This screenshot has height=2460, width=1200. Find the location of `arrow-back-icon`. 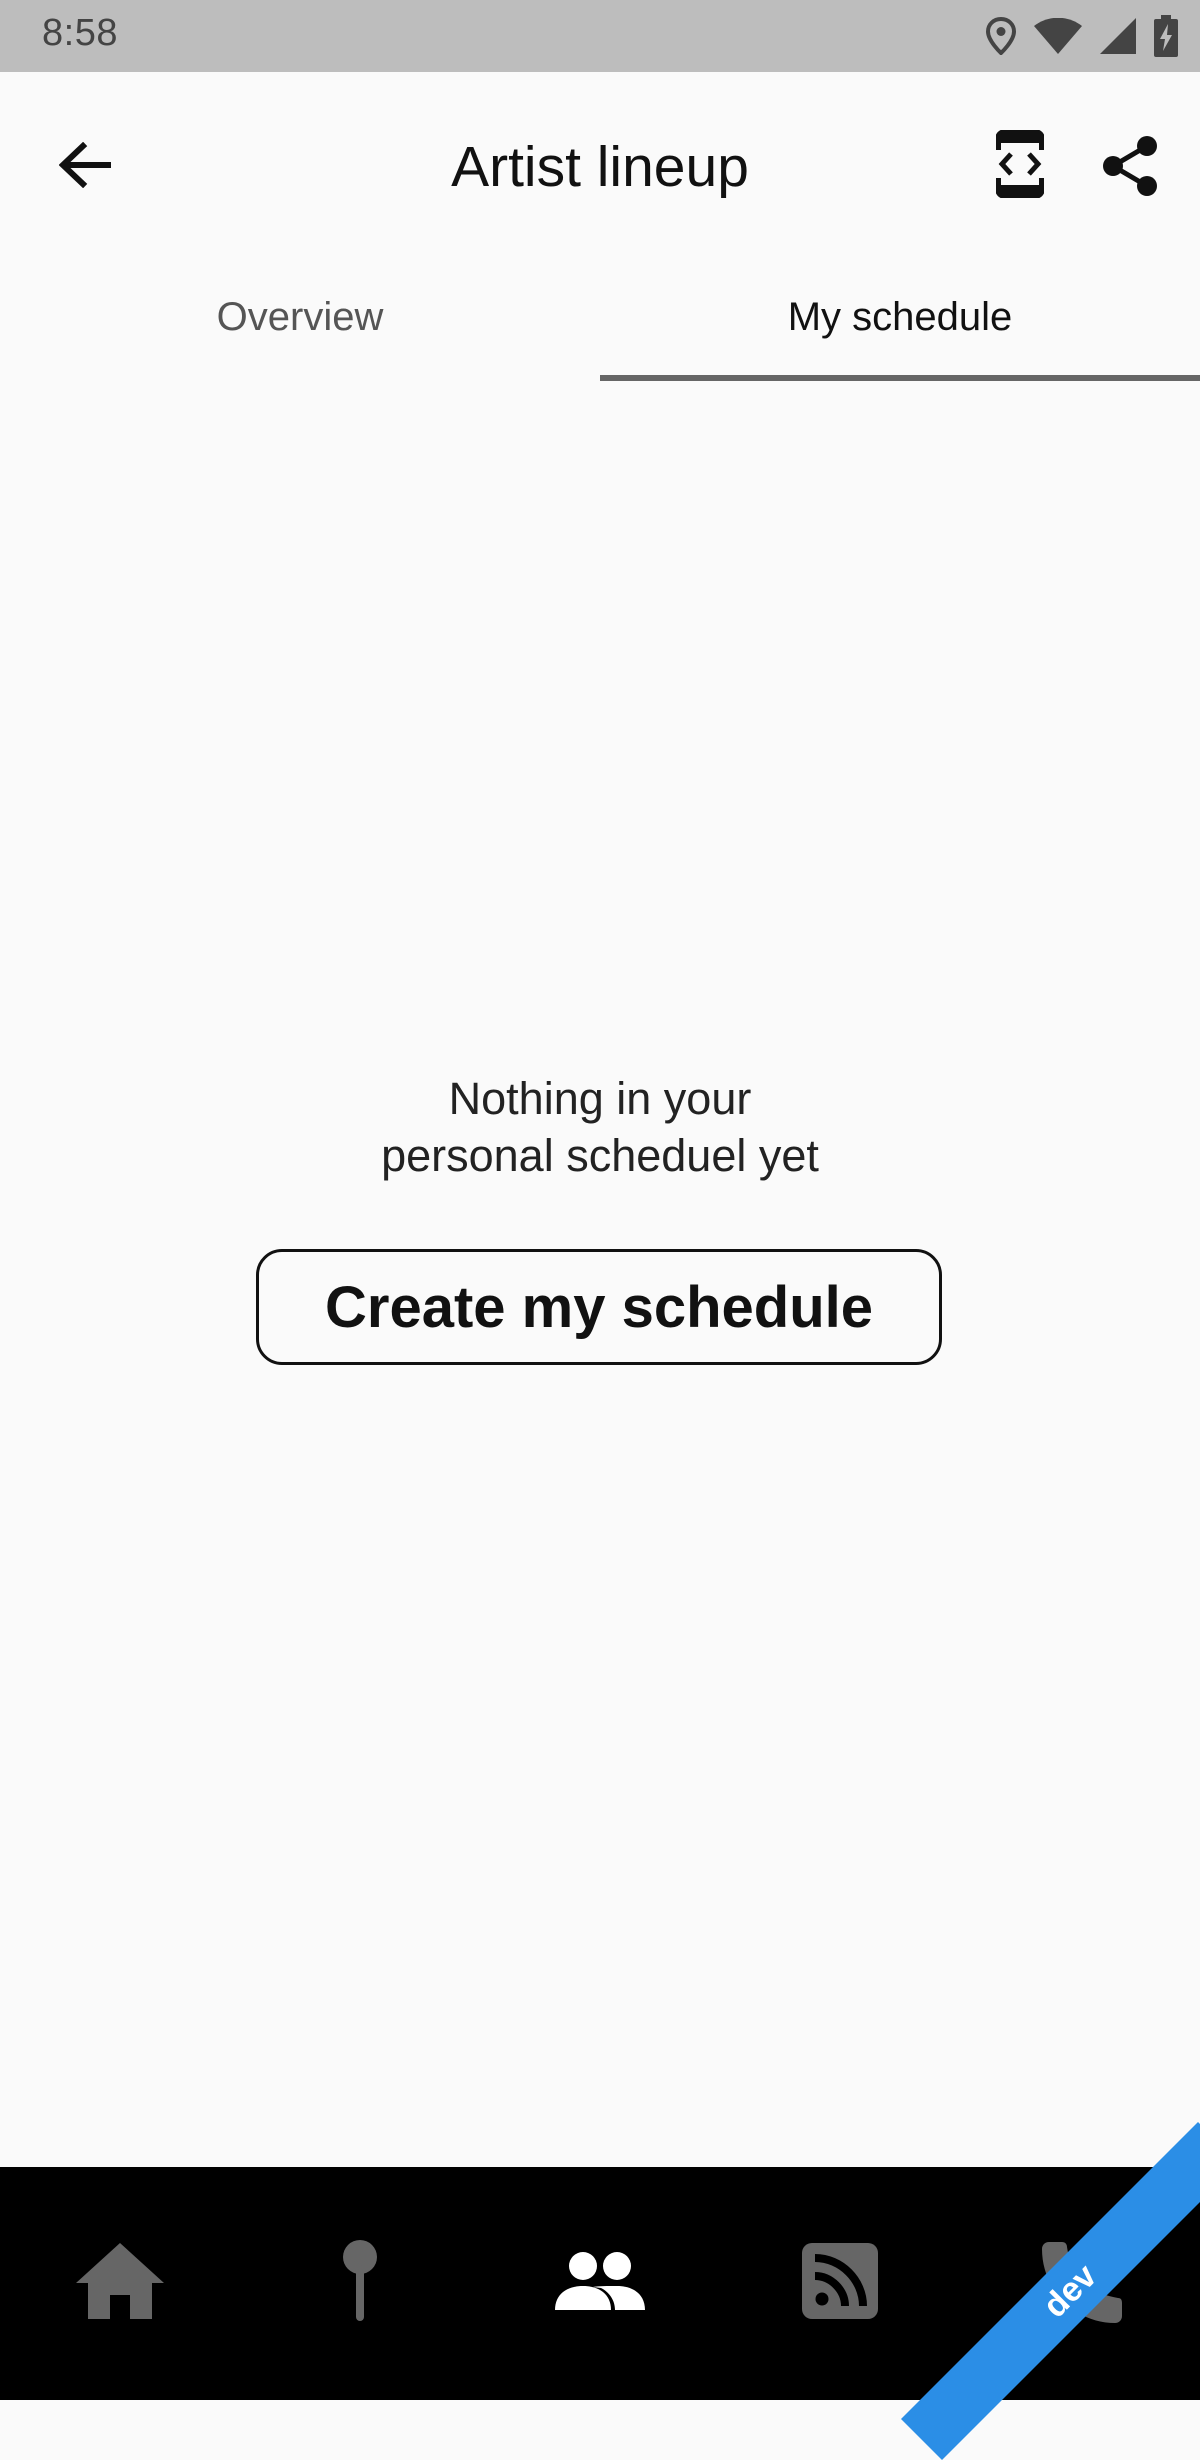

arrow-back-icon is located at coordinates (85, 167).